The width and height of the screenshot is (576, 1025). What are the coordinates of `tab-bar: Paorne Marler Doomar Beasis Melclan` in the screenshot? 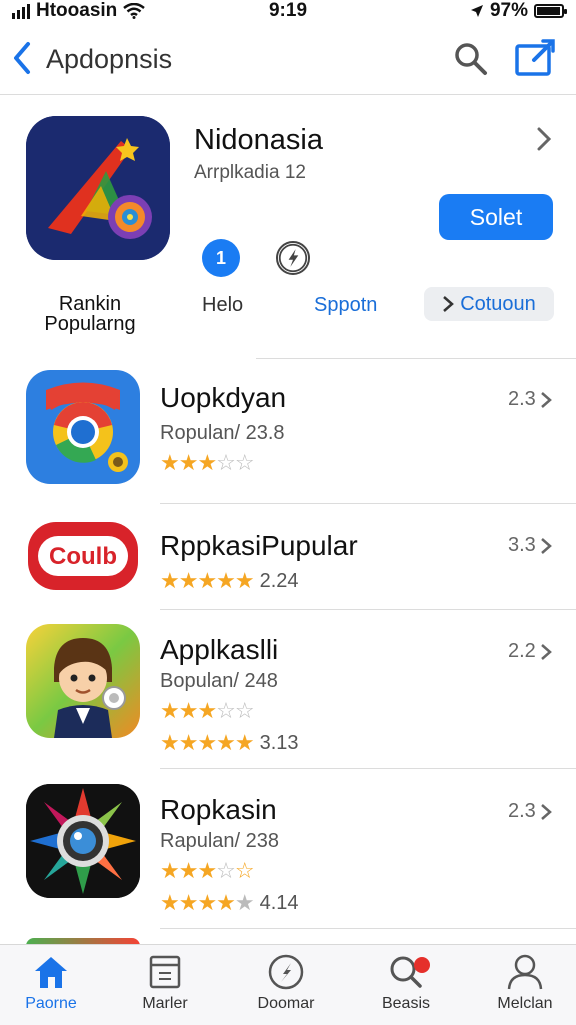 It's located at (288, 984).